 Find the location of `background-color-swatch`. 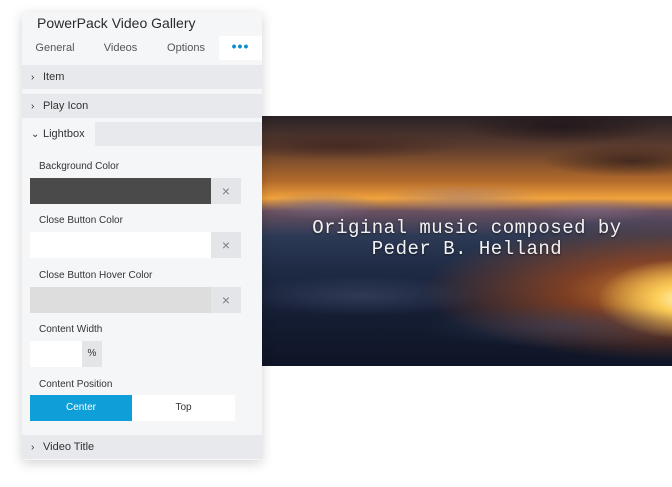

background-color-swatch is located at coordinates (120, 191).